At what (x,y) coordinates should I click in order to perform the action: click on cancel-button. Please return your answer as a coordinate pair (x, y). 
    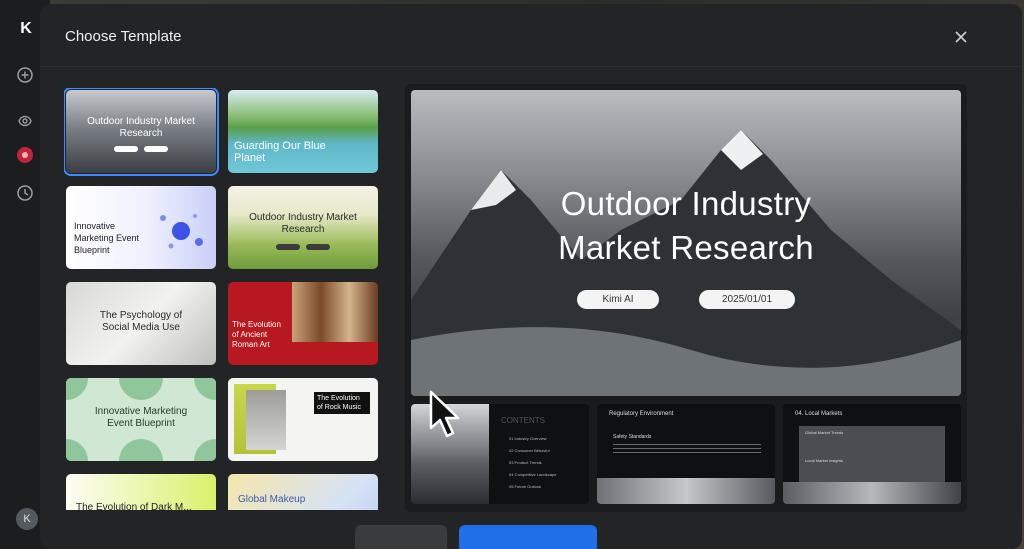
    Looking at the image, I should click on (401, 537).